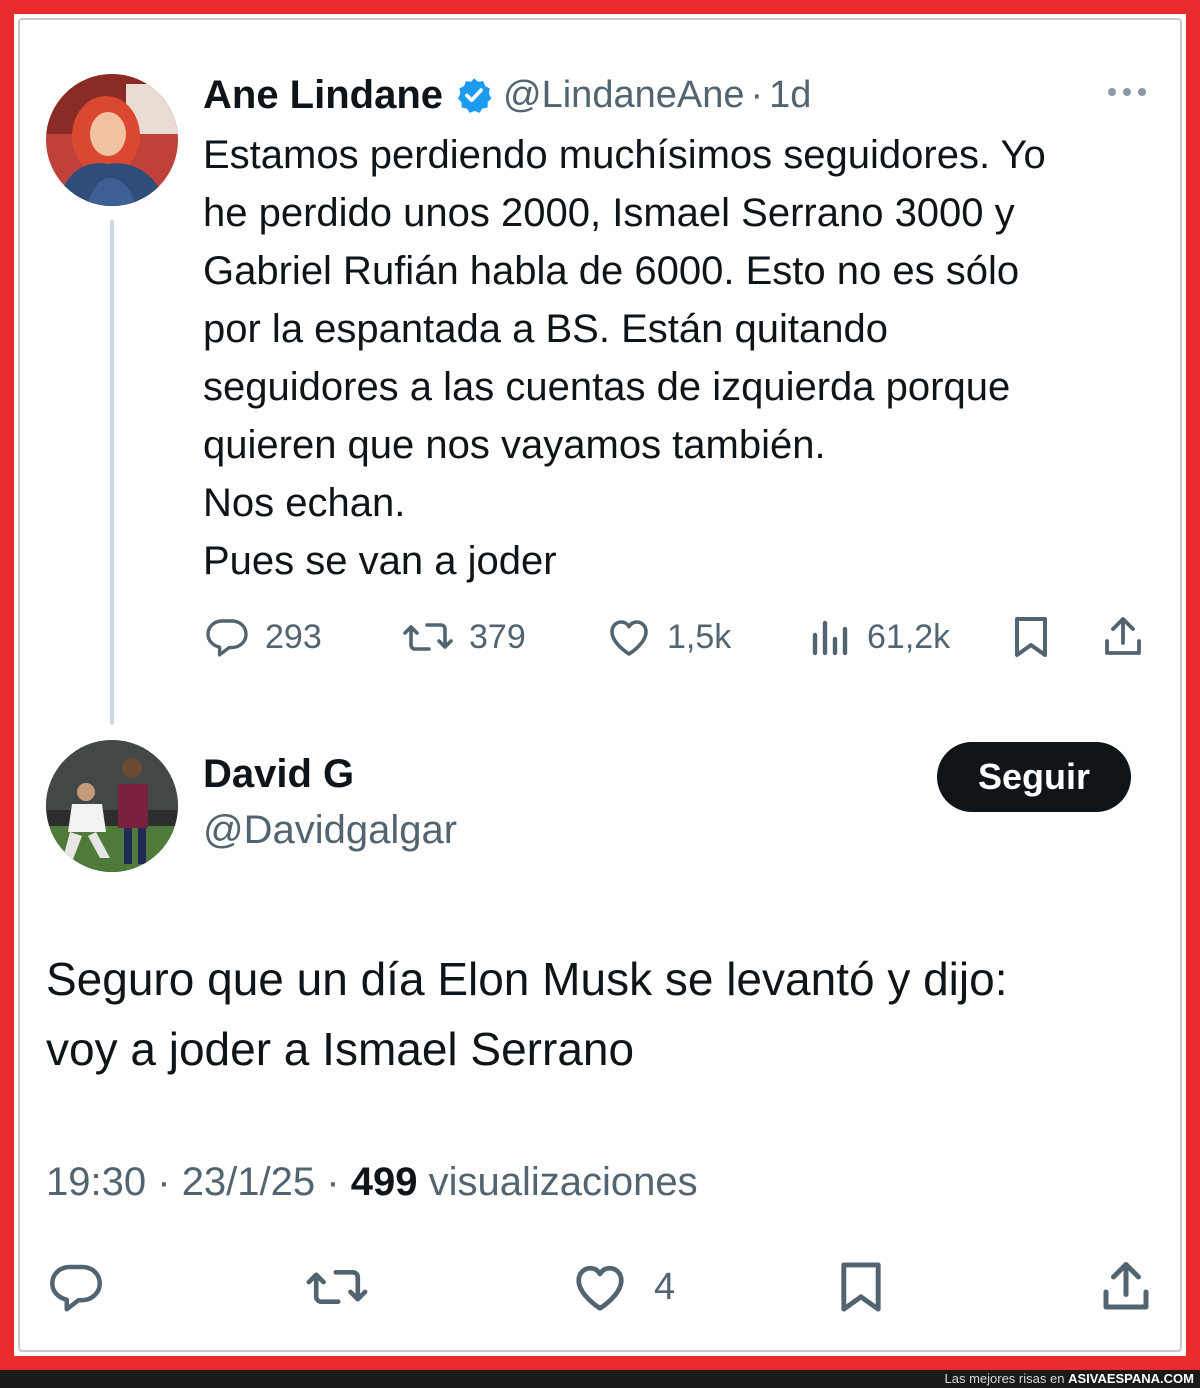 Image resolution: width=1200 pixels, height=1388 pixels. Describe the element at coordinates (323, 95) in the screenshot. I see `author-name: Ane Lindane` at that location.